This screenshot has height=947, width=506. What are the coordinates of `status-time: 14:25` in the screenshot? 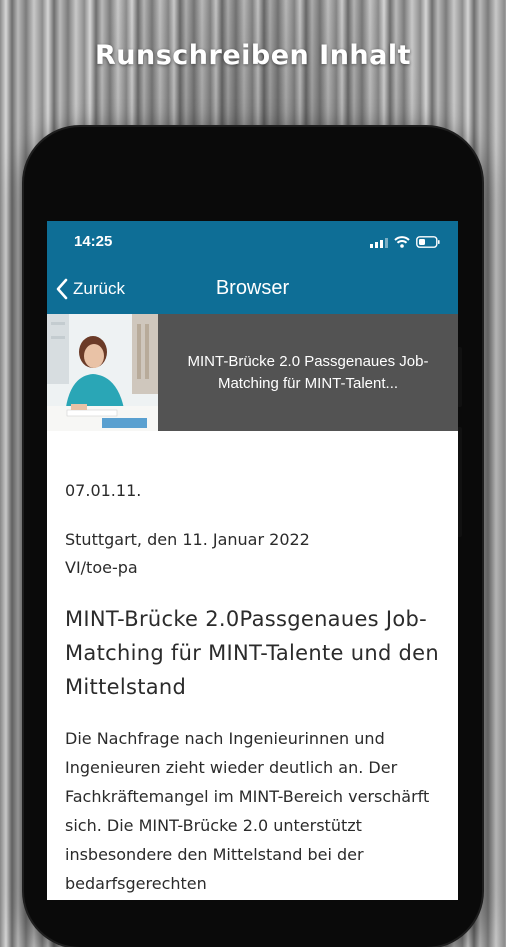 It's located at (93, 241).